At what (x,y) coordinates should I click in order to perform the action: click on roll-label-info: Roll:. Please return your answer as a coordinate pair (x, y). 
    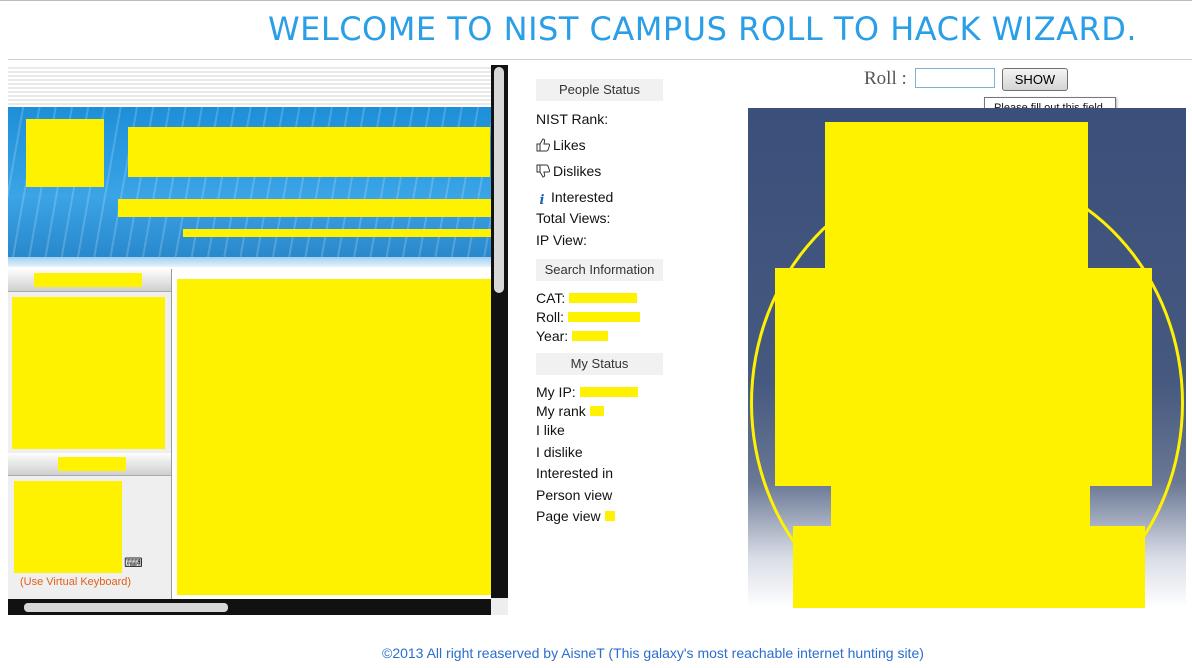
    Looking at the image, I should click on (550, 317).